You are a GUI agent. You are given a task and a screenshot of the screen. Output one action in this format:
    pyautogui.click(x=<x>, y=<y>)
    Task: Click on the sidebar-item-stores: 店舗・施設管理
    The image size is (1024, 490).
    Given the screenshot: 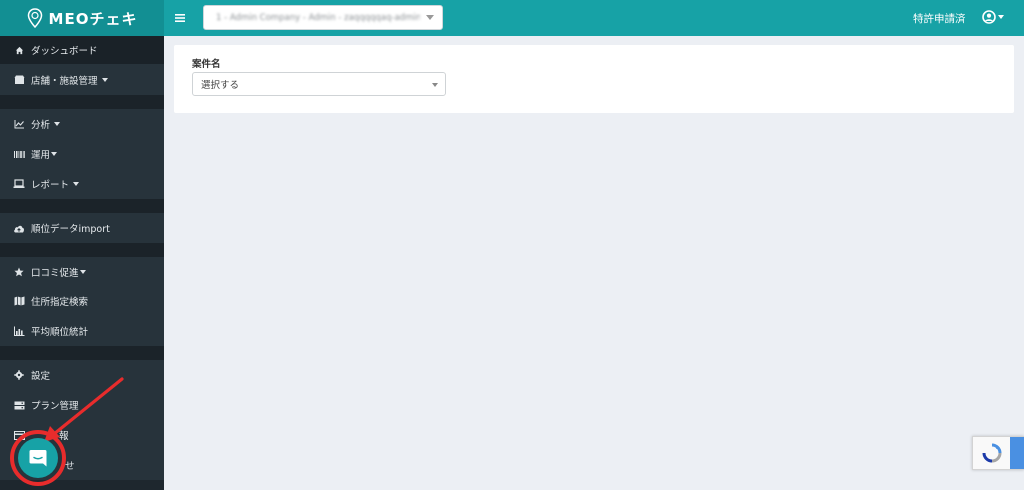 What is the action you would take?
    pyautogui.click(x=82, y=79)
    